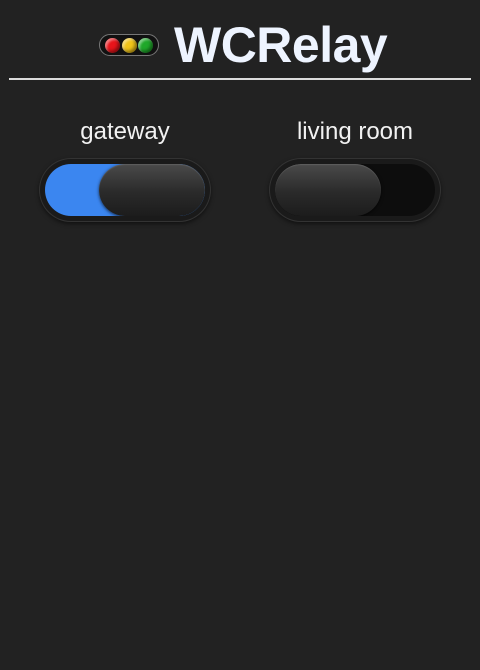  Describe the element at coordinates (281, 45) in the screenshot. I see `app-title: WCRelay` at that location.